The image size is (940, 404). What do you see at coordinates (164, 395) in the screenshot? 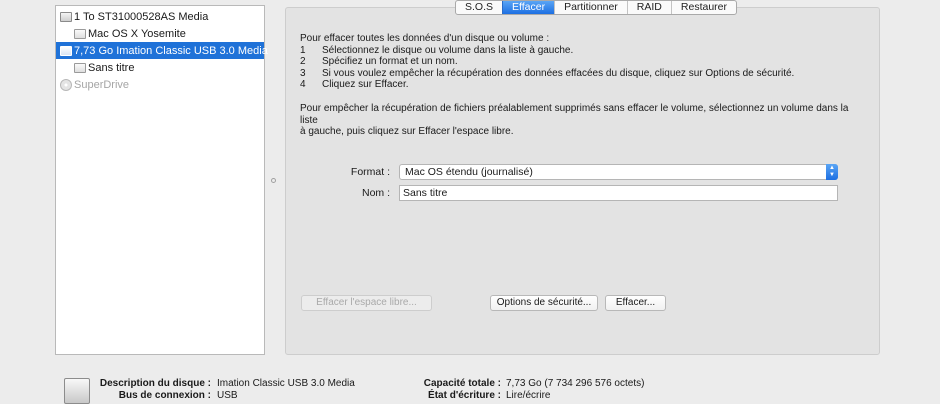
I see `connection-bus-label: Bus de connexion :` at bounding box center [164, 395].